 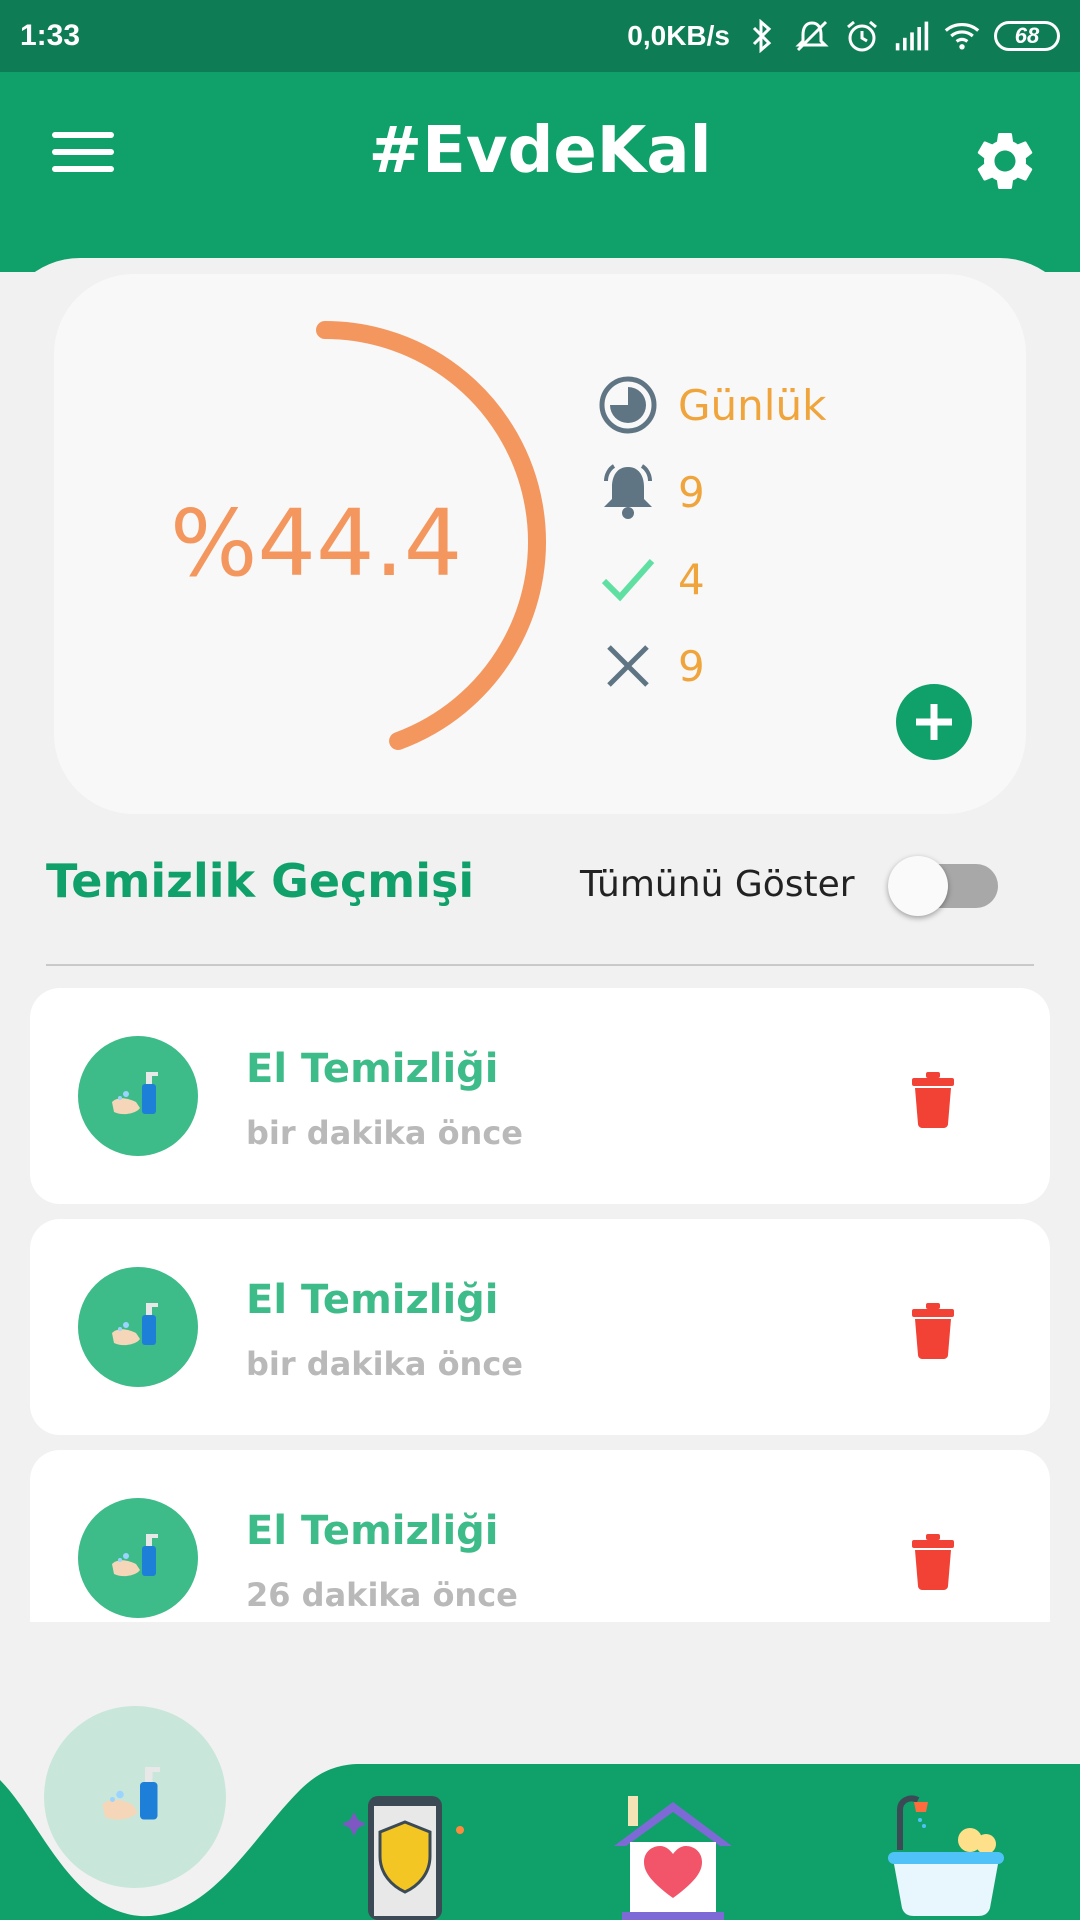 I want to click on reminders-count: 9, so click(x=691, y=492).